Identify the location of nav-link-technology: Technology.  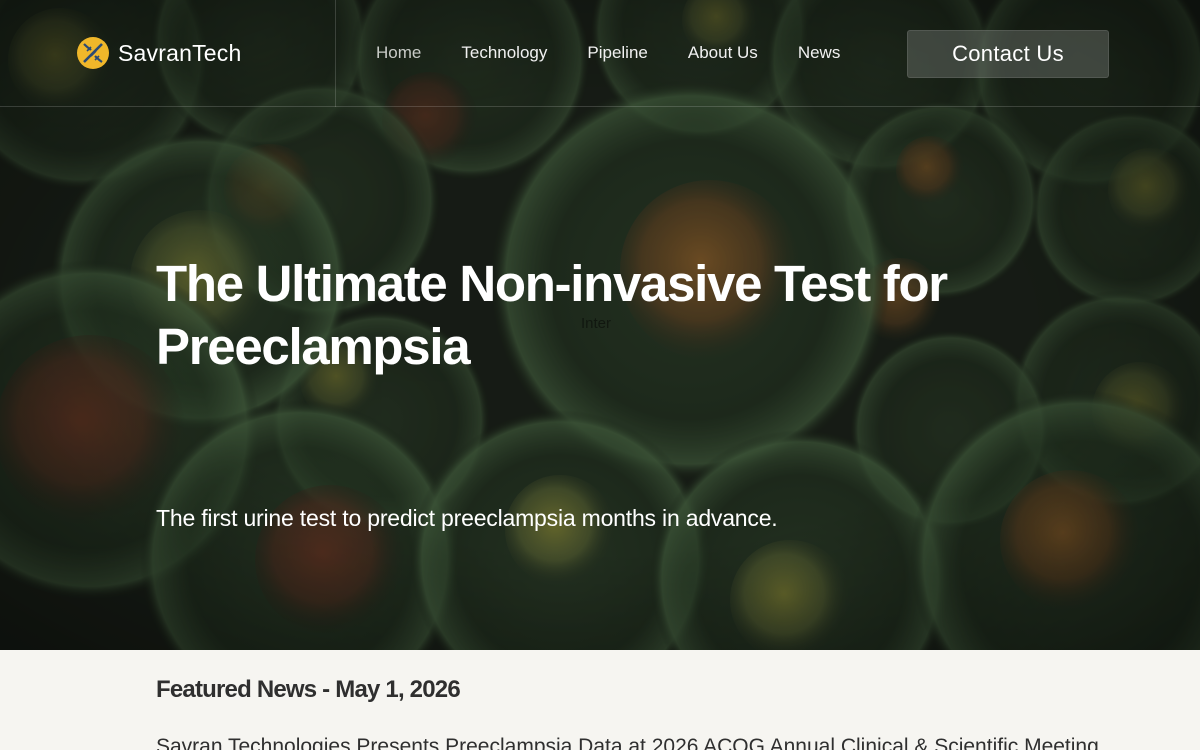
(504, 53).